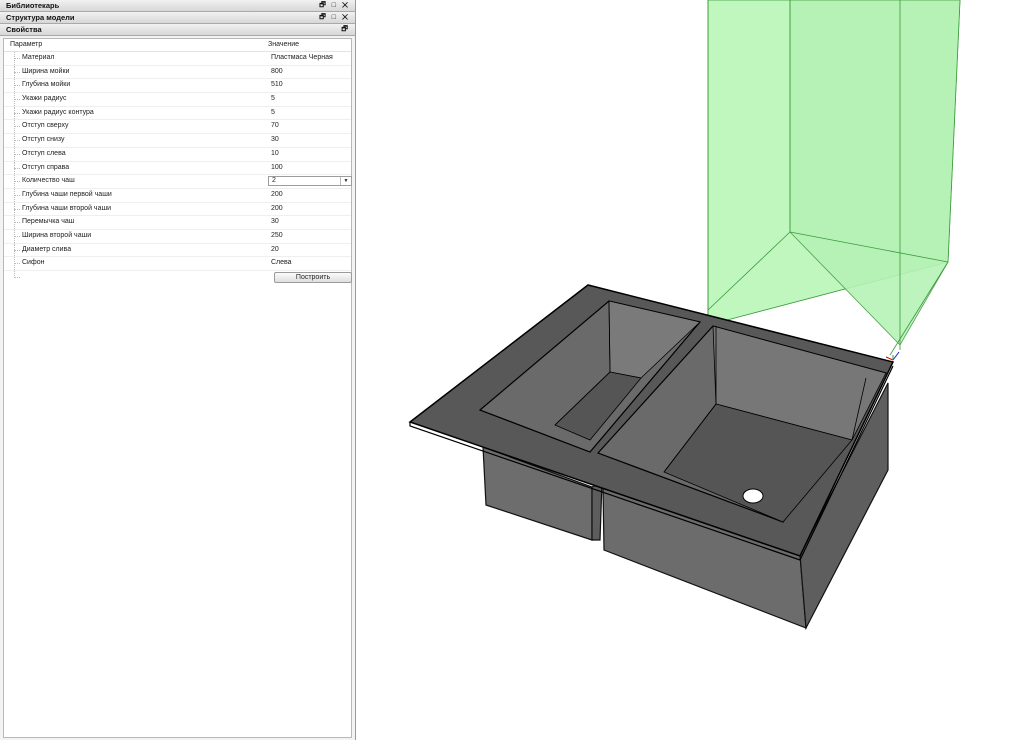 The image size is (1024, 742). What do you see at coordinates (334, 17) in the screenshot?
I see `model-structure-window-buttons: 🗗 □ ✕` at bounding box center [334, 17].